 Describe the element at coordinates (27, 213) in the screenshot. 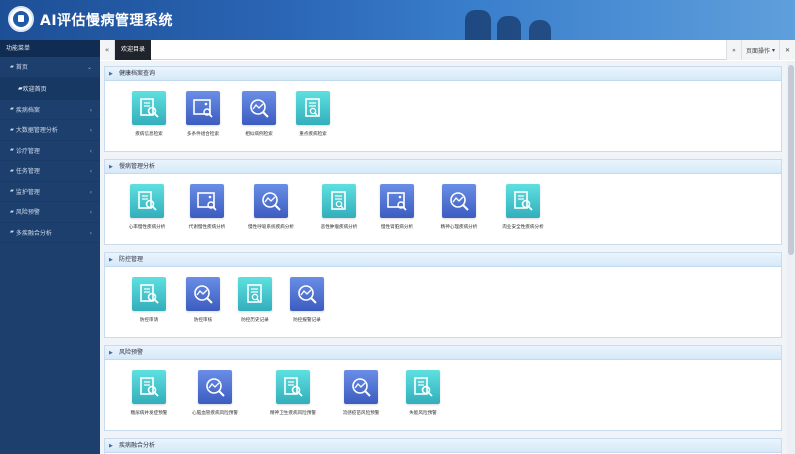

I see `sidebar-item-label: 风险预警` at that location.